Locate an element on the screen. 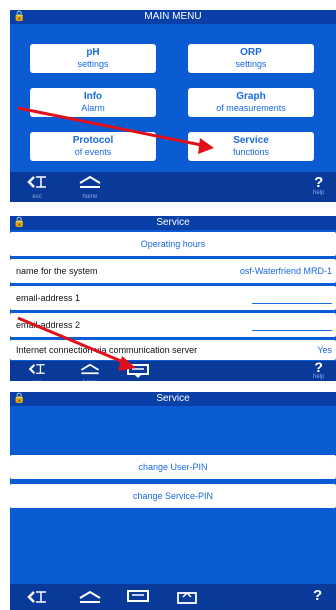 This screenshot has width=336, height=610. help-button: ? is located at coordinates (317, 595).